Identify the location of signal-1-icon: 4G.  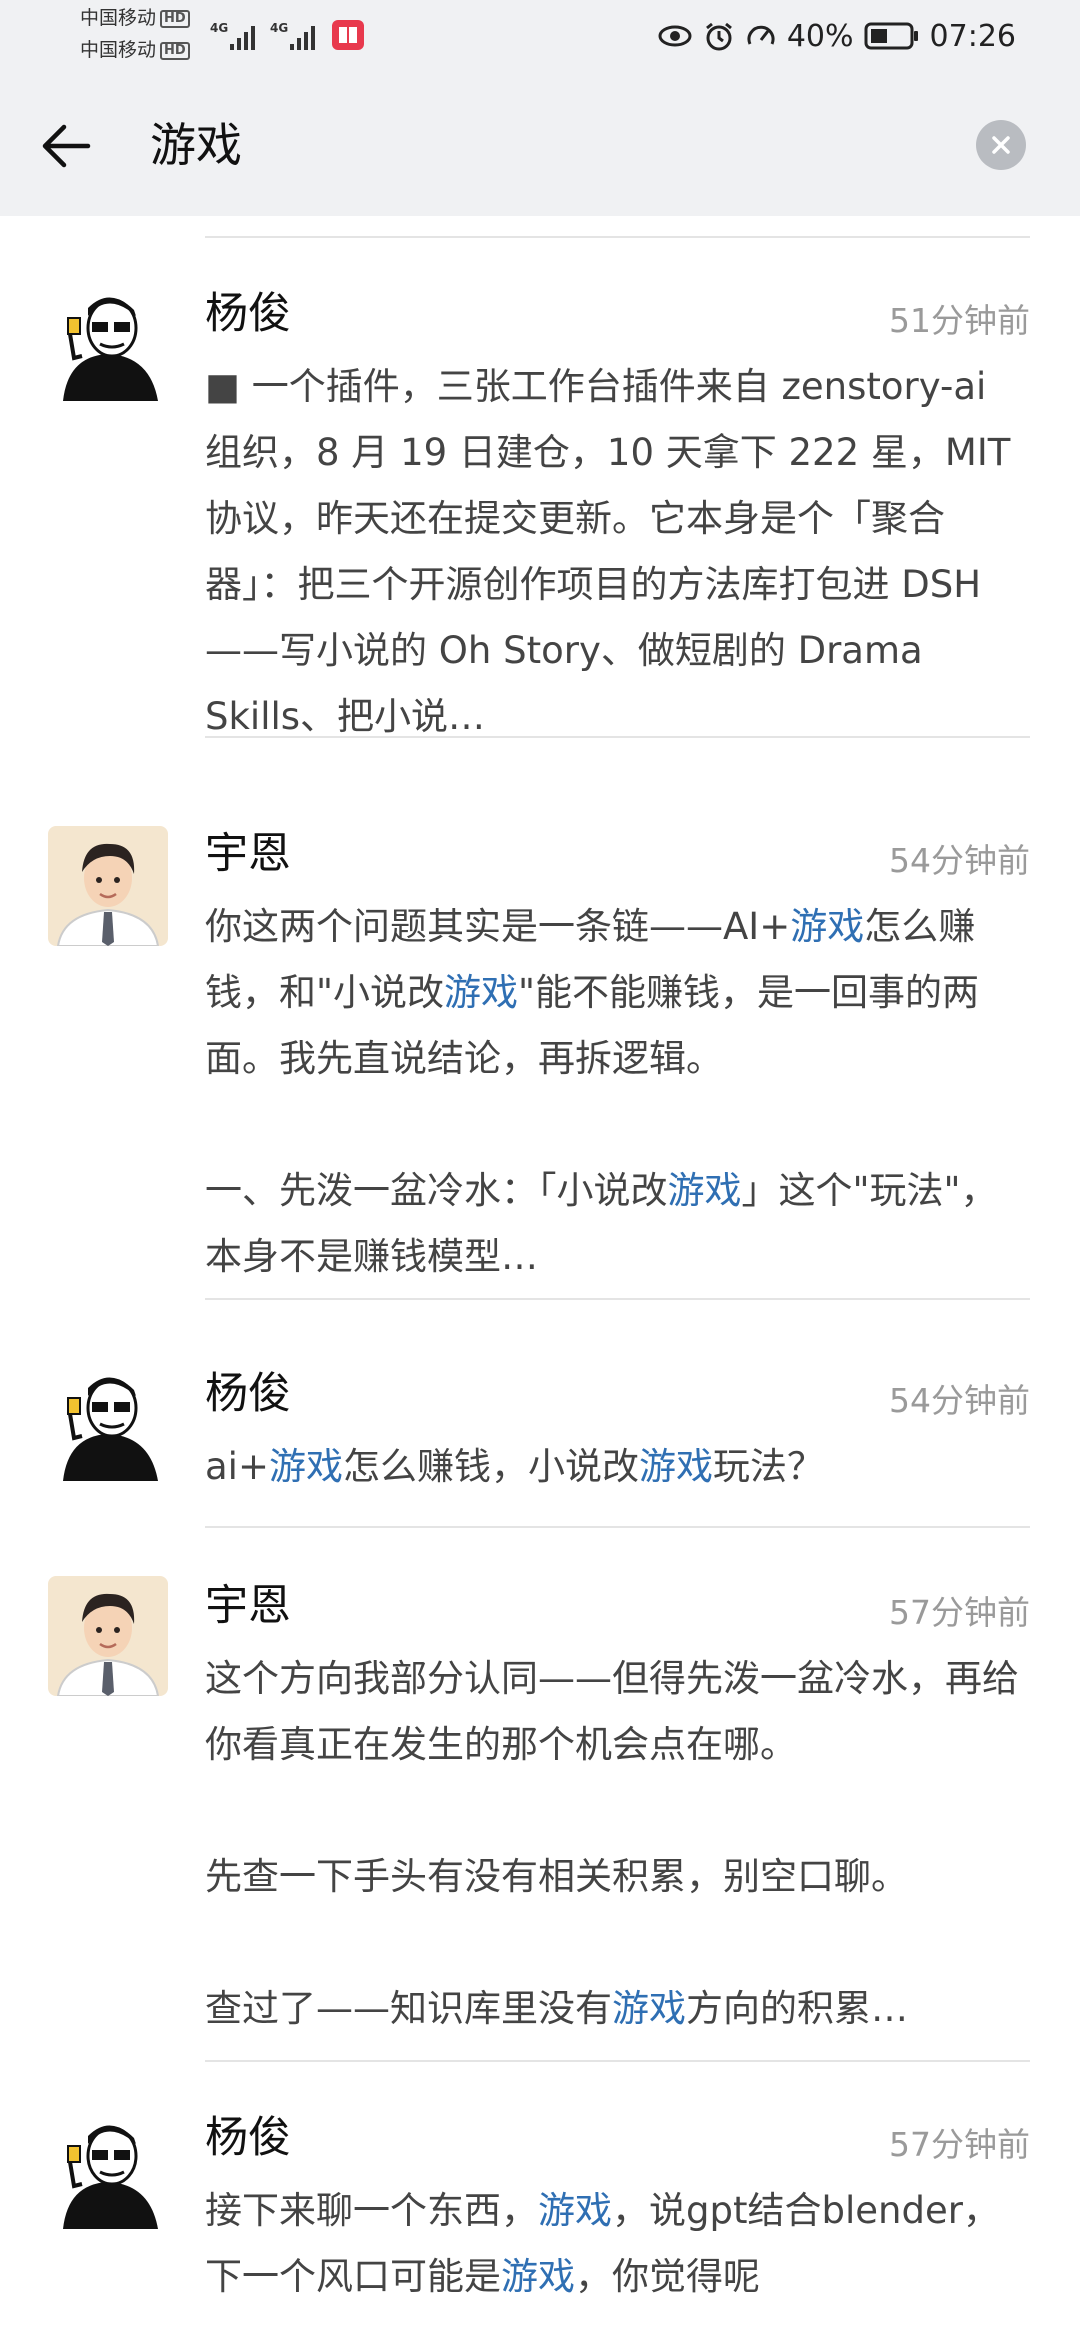
(232, 35).